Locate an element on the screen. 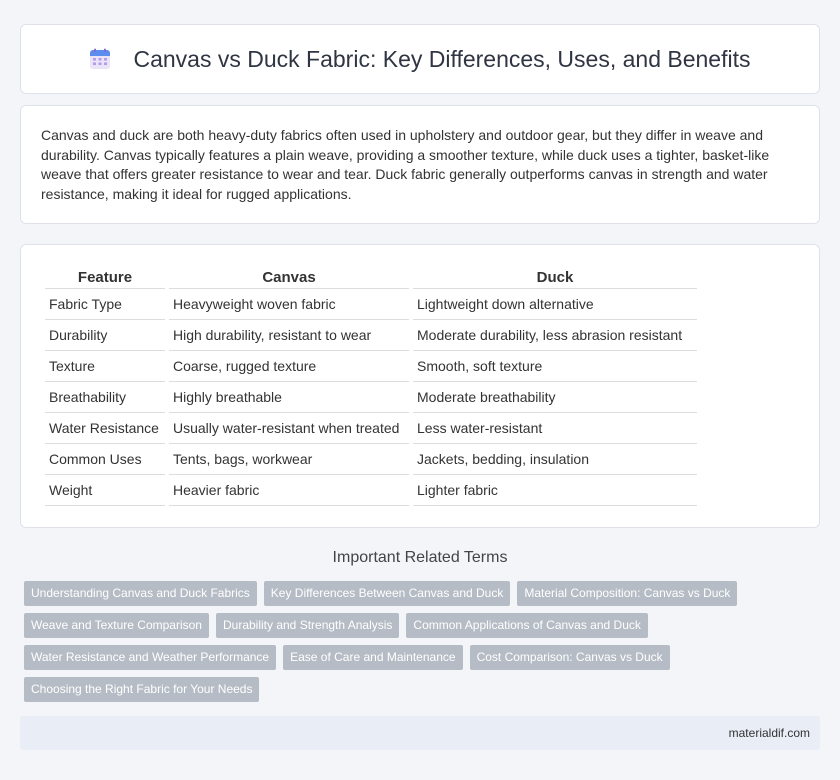 Image resolution: width=840 pixels, height=780 pixels. table-cell: Lighter fabric is located at coordinates (555, 490).